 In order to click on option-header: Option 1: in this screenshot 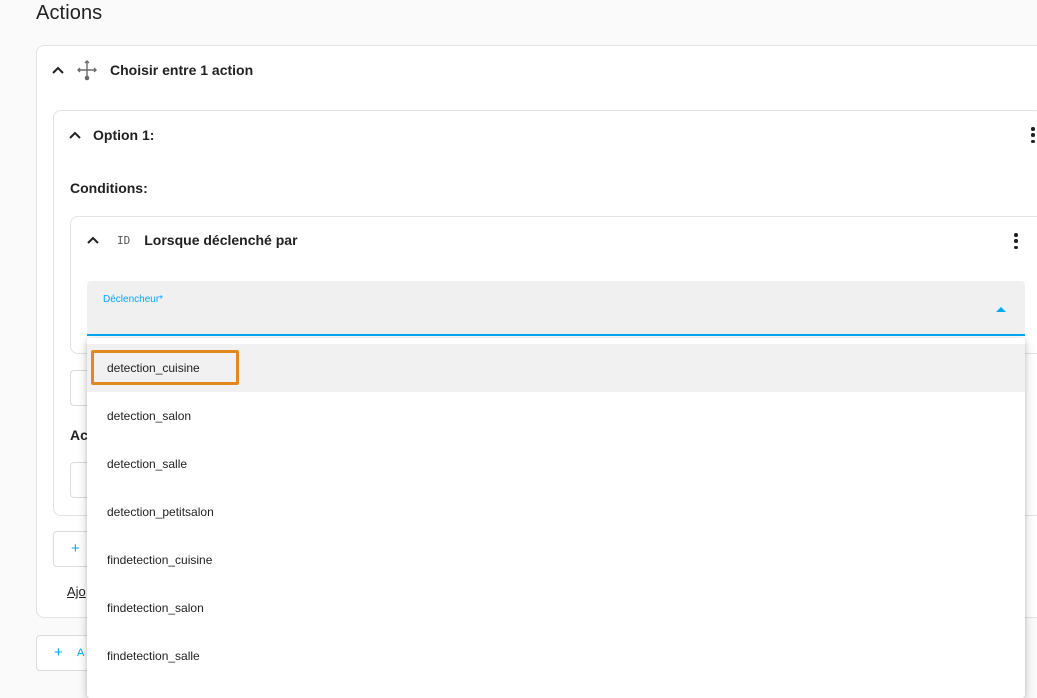, I will do `click(110, 135)`.